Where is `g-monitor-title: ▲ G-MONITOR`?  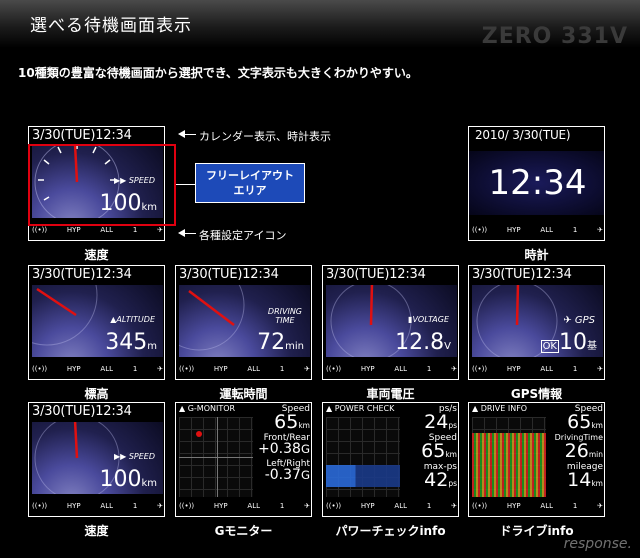 g-monitor-title: ▲ G-MONITOR is located at coordinates (207, 408).